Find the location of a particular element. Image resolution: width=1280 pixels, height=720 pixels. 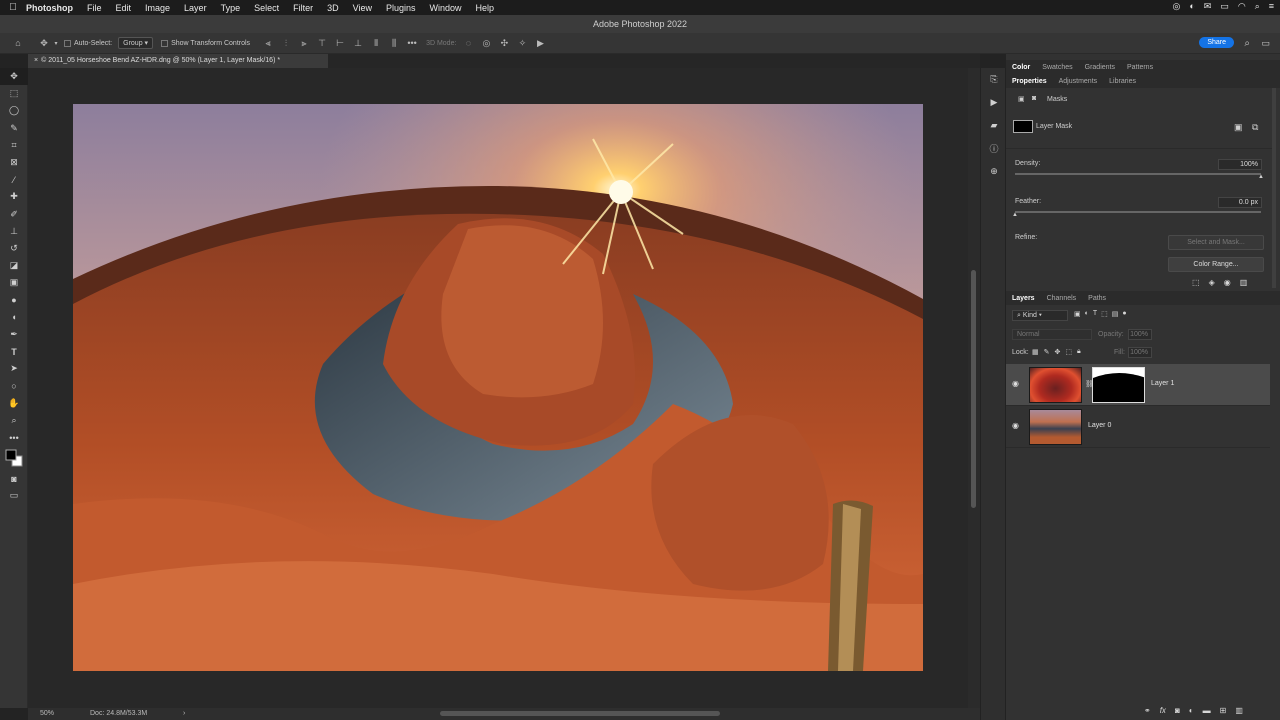

align-bottom-icon: ⊥ is located at coordinates (358, 43).